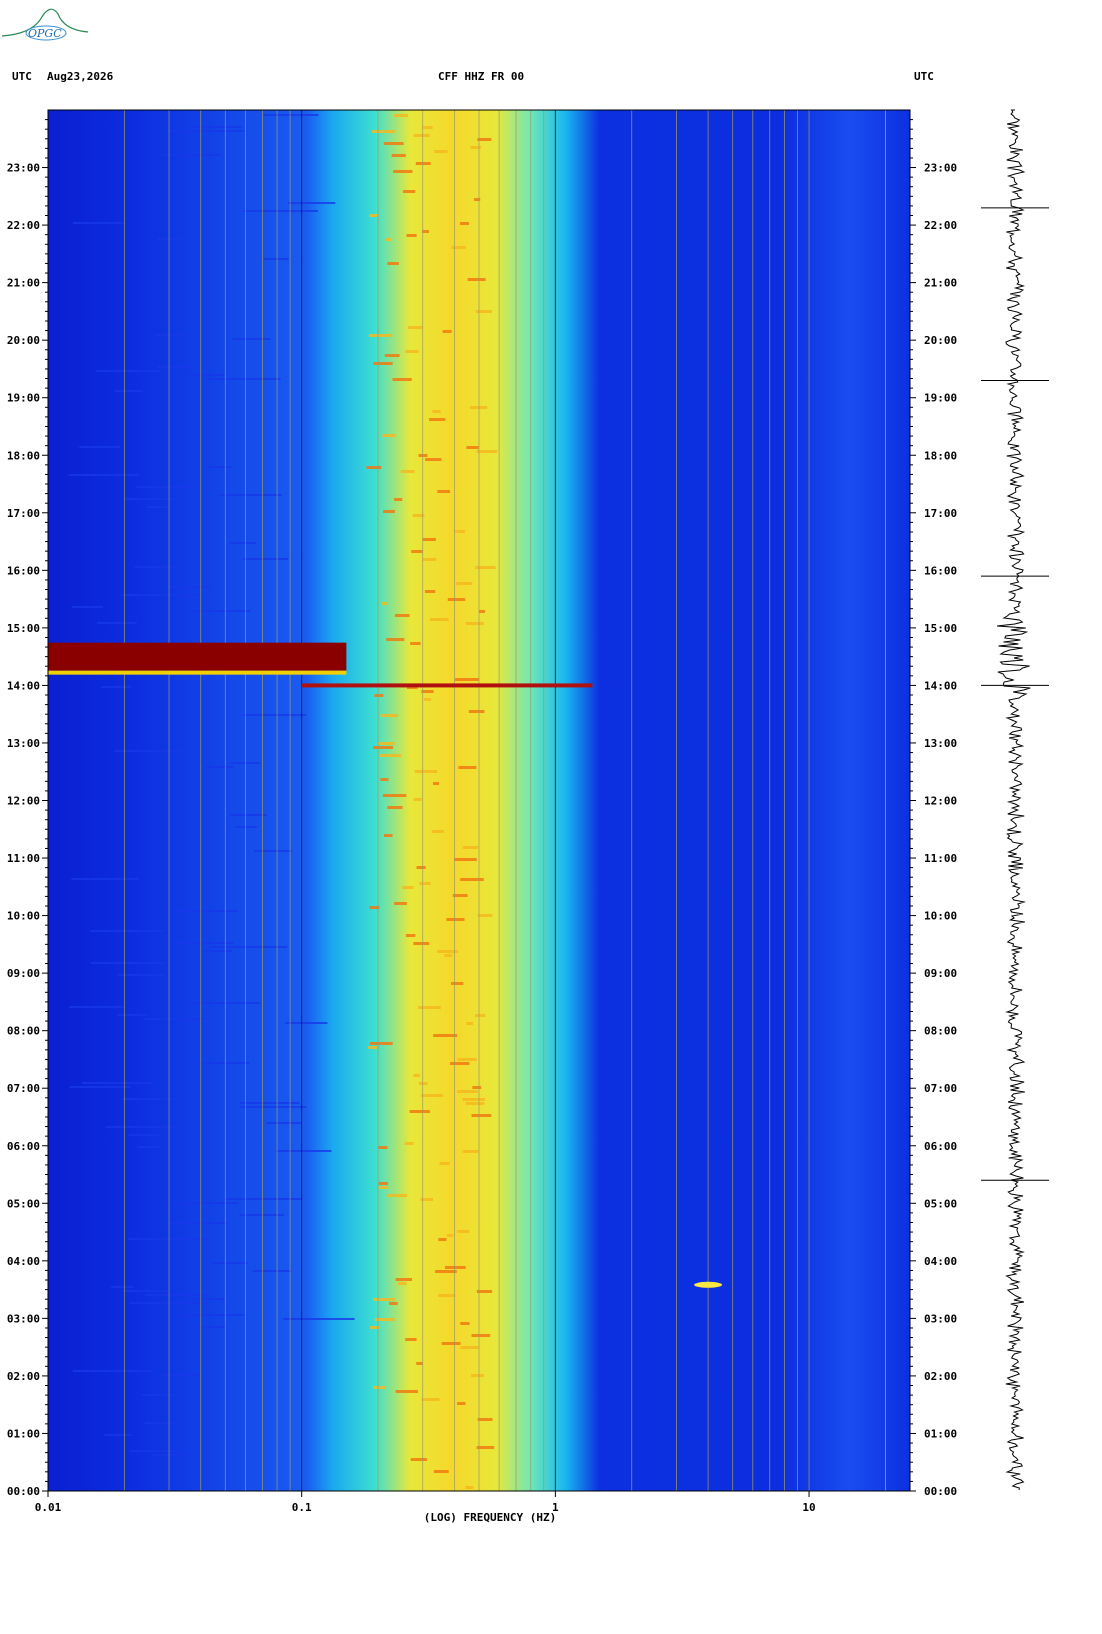 The width and height of the screenshot is (1102, 1634). I want to click on y-tick-label-right: 12:00, so click(940, 801).